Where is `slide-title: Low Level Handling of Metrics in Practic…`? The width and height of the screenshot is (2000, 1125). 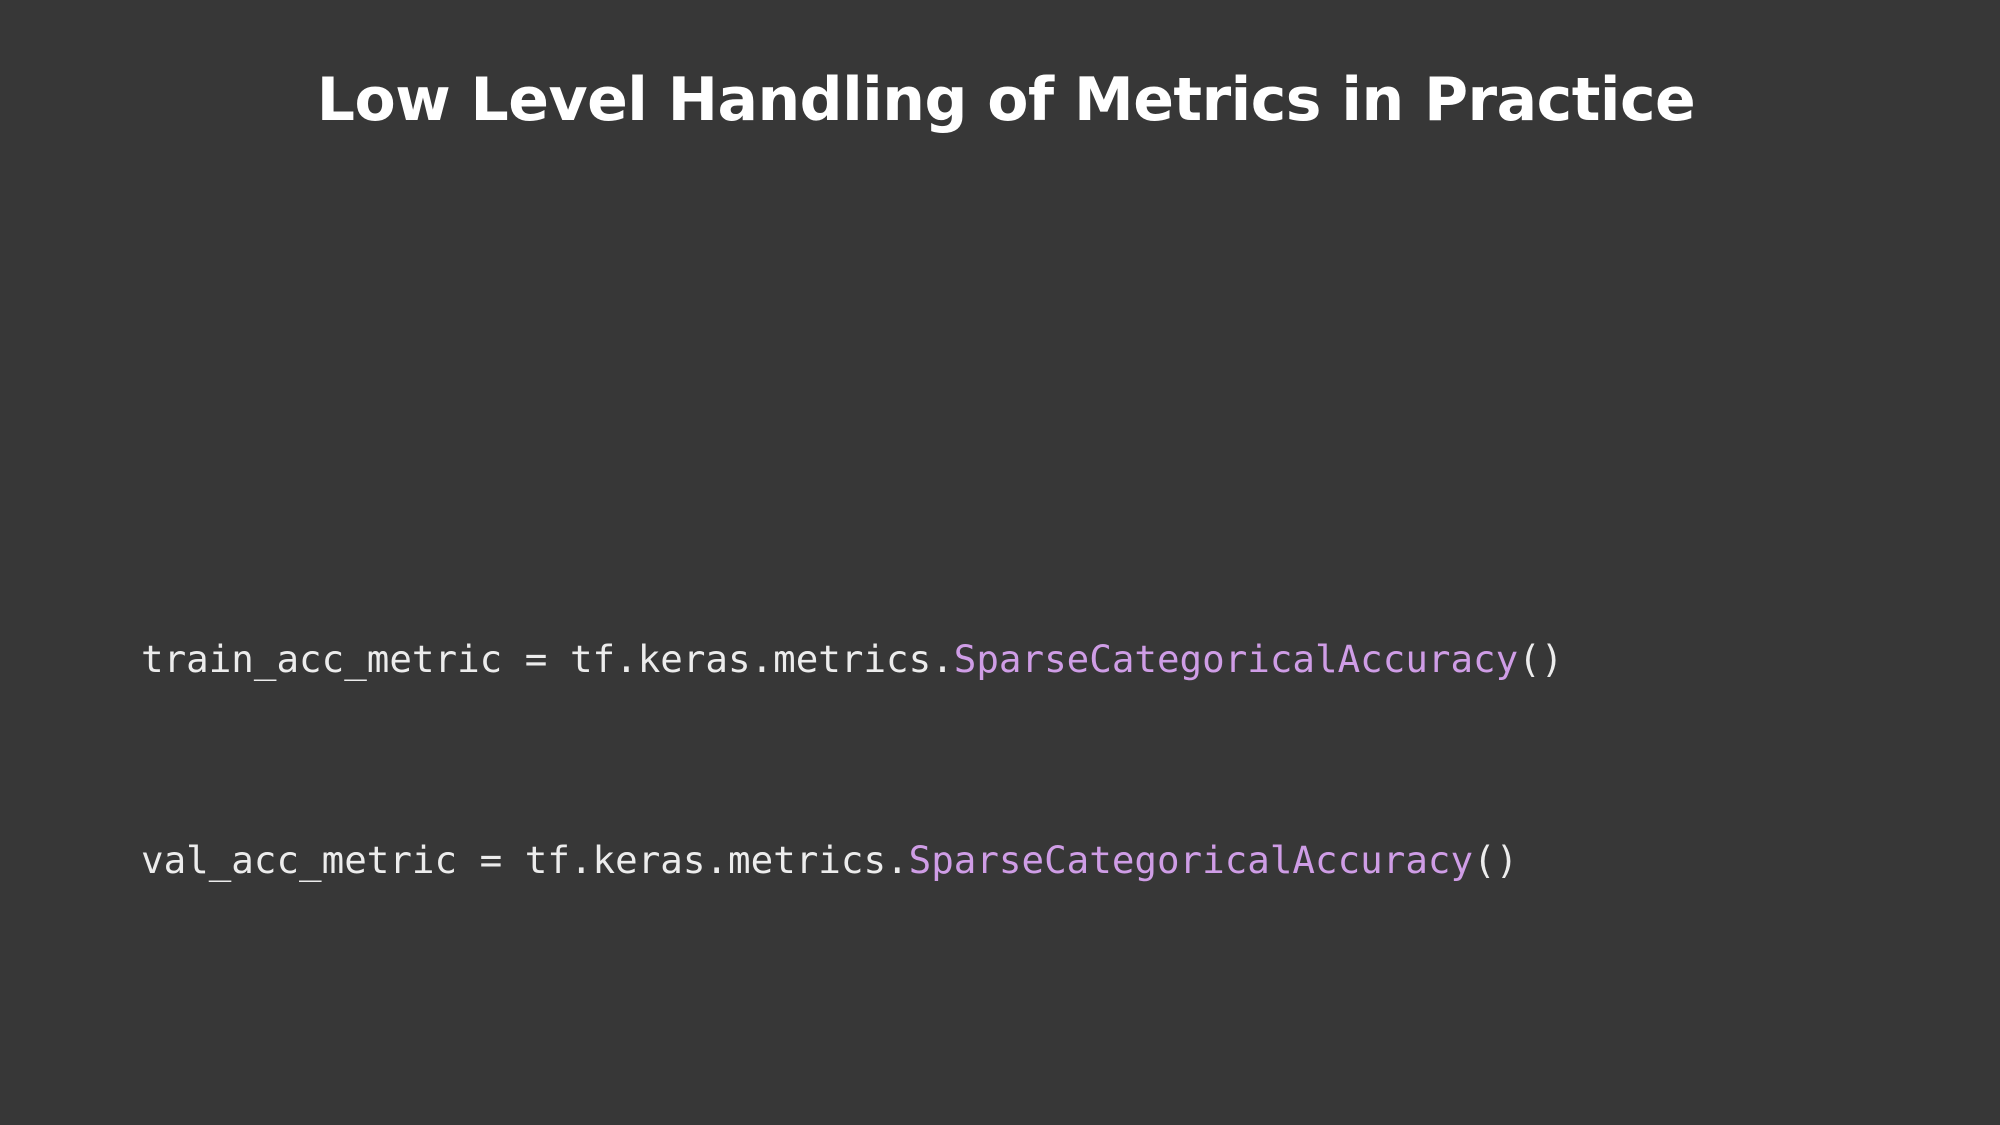
slide-title: Low Level Handling of Metrics in Practic… is located at coordinates (1006, 100).